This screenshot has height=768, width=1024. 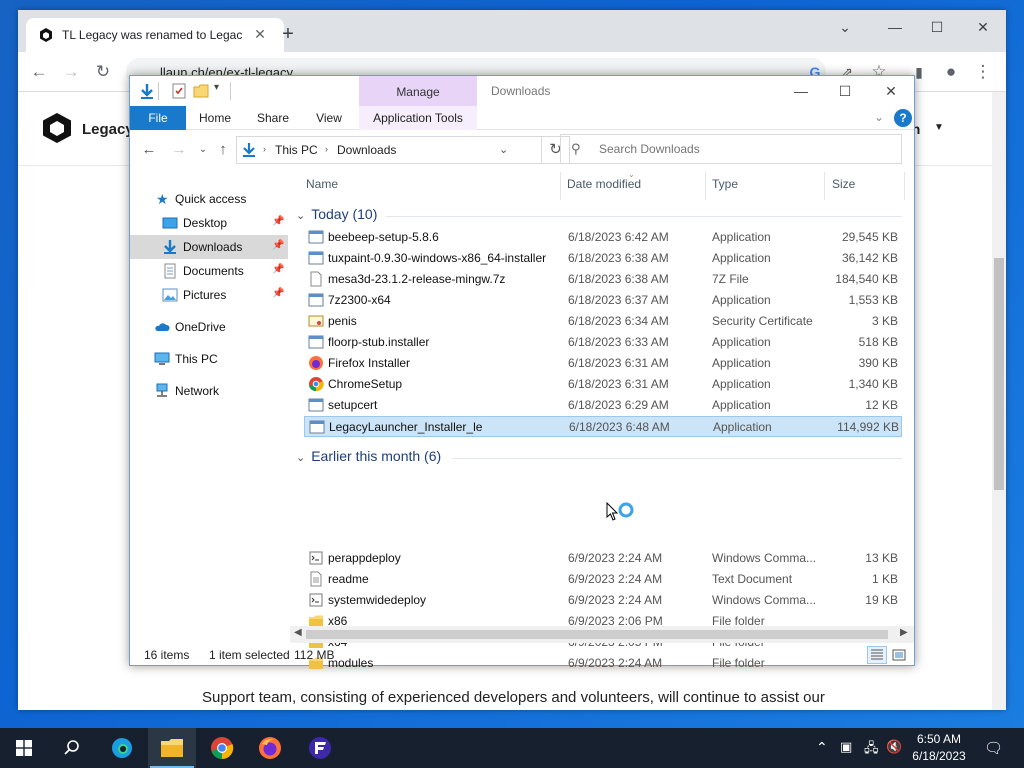 What do you see at coordinates (320, 748) in the screenshot?
I see `taskbar-floorp` at bounding box center [320, 748].